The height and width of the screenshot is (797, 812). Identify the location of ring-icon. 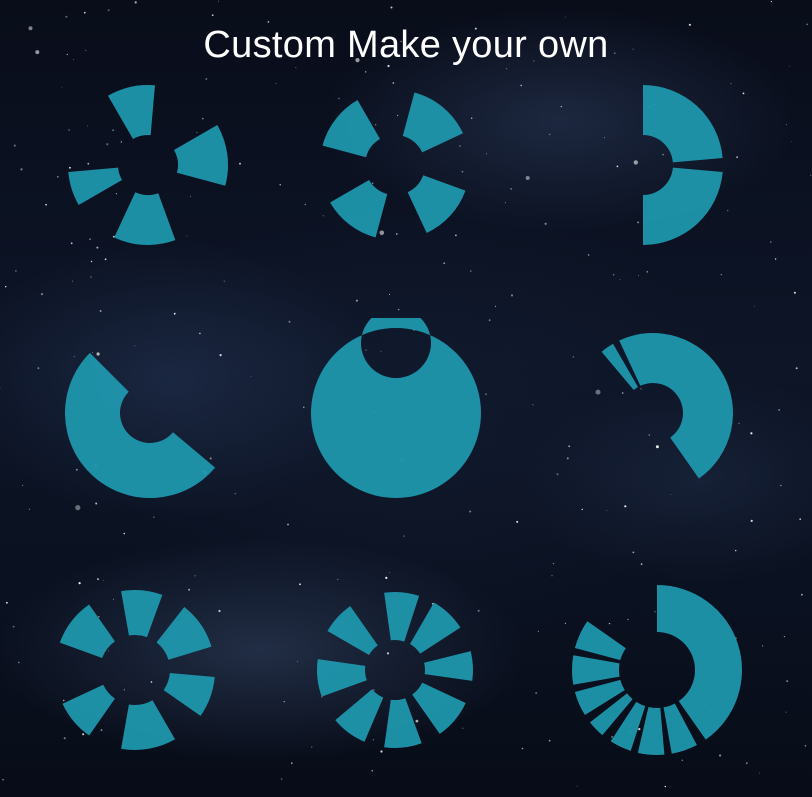
(396, 408).